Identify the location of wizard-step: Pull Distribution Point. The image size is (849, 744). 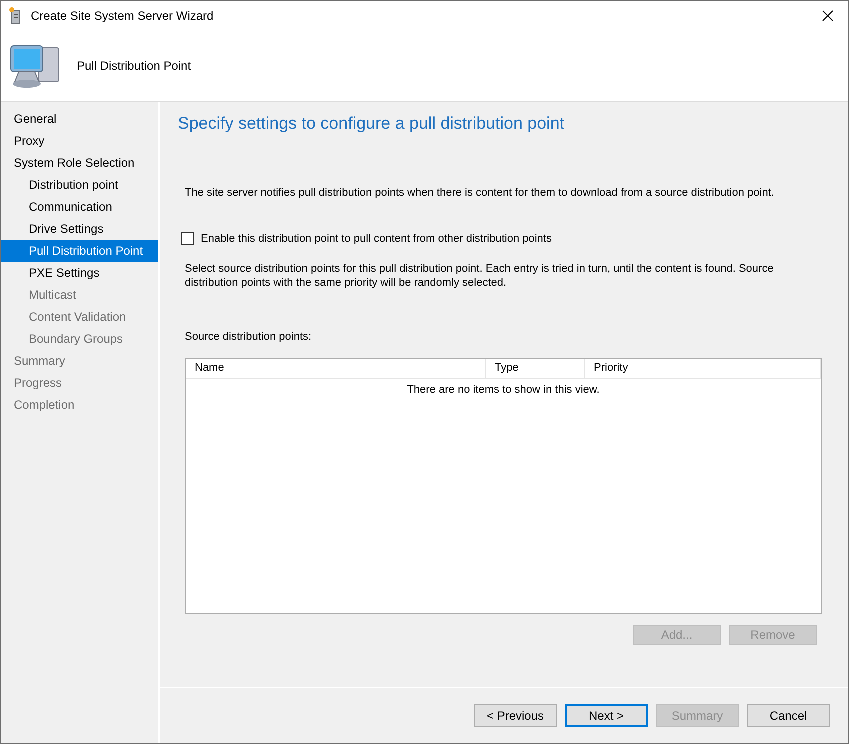
(79, 251).